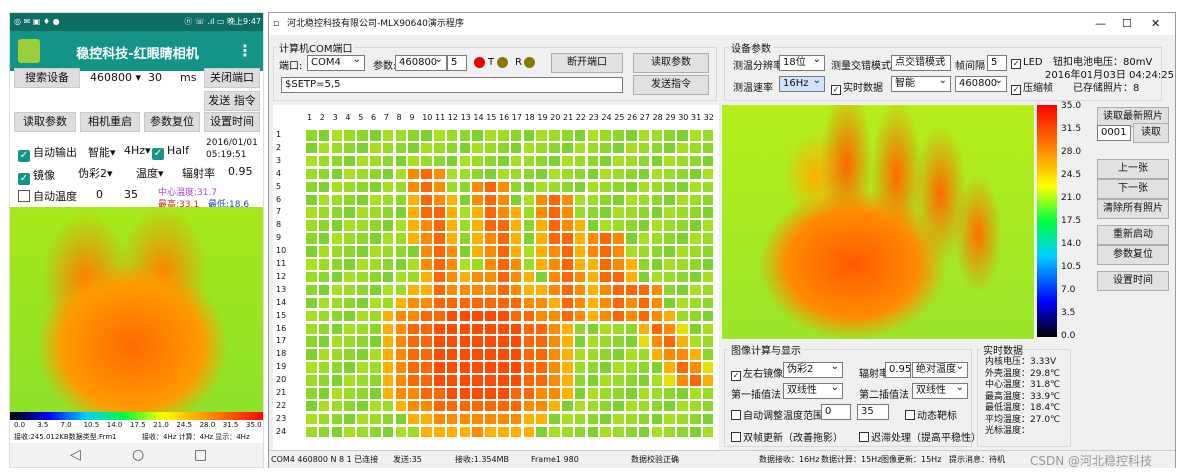 The image size is (1184, 473). What do you see at coordinates (232, 101) in the screenshot?
I see `send-cmd-button: 发送 指令` at bounding box center [232, 101].